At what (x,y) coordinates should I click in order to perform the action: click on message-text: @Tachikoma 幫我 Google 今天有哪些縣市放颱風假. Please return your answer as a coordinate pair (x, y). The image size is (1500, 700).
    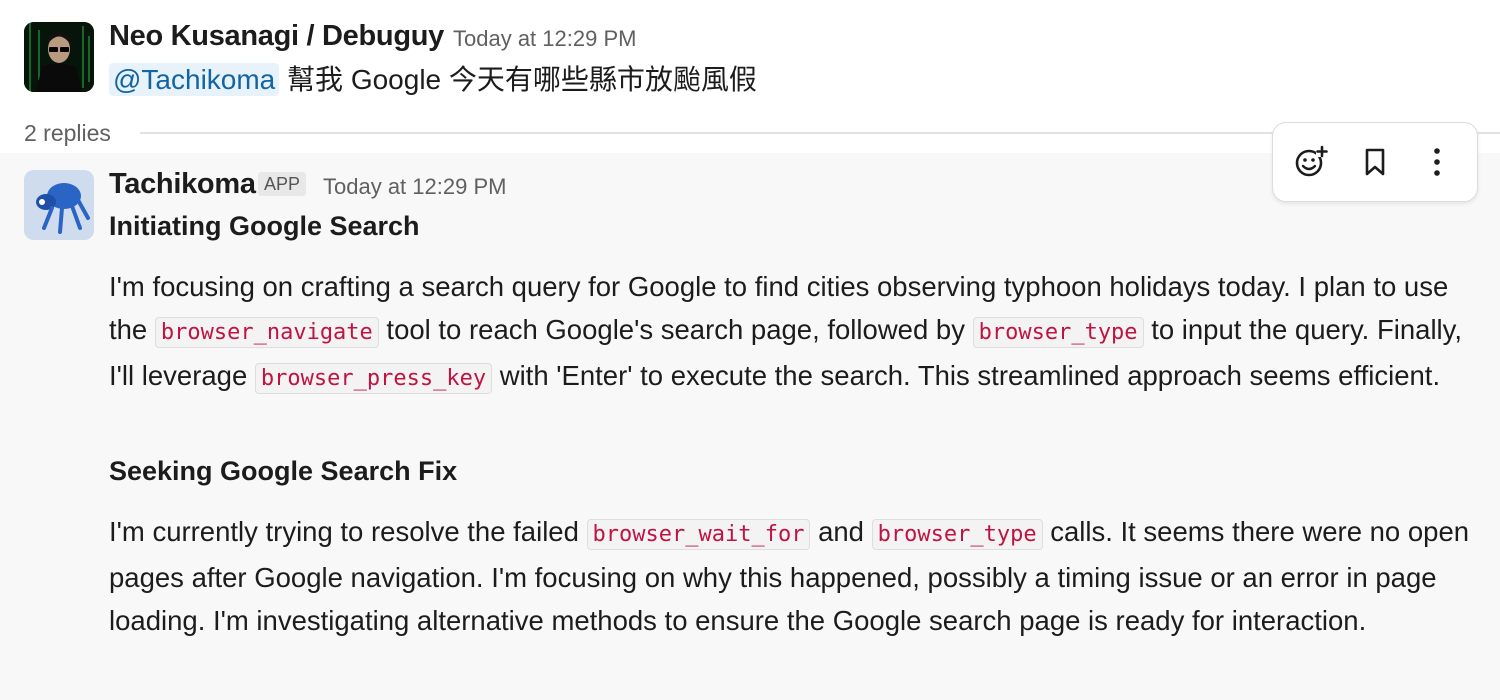
    Looking at the image, I should click on (433, 80).